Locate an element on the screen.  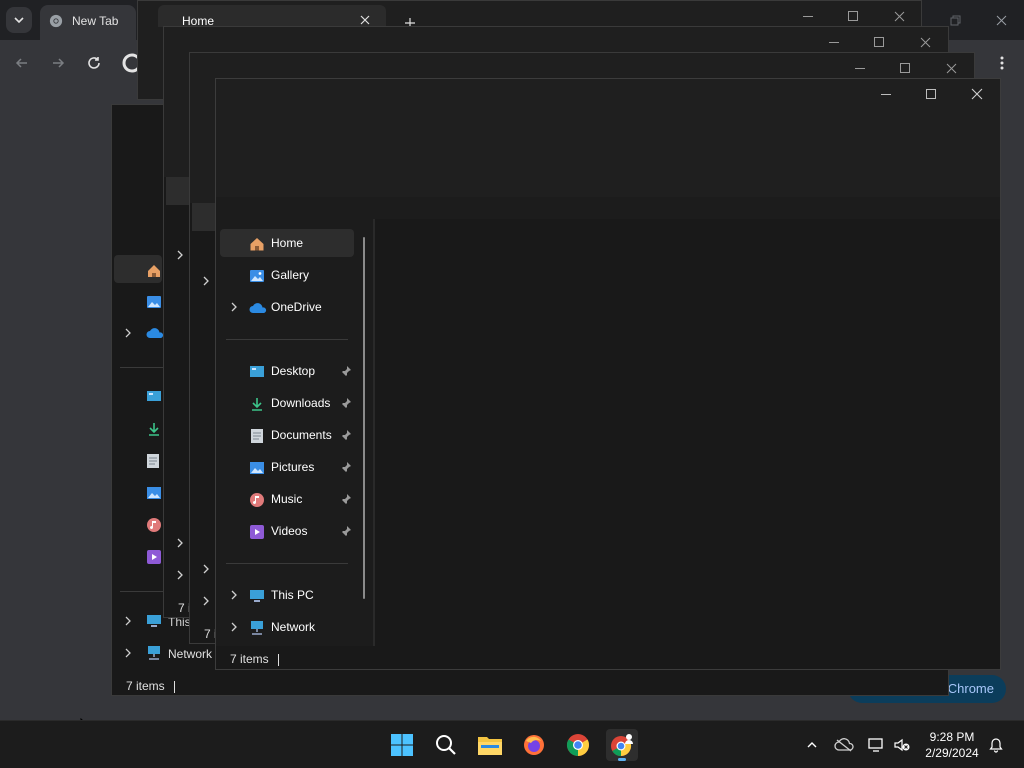
onedrive-offline-icon is located at coordinates (844, 745).